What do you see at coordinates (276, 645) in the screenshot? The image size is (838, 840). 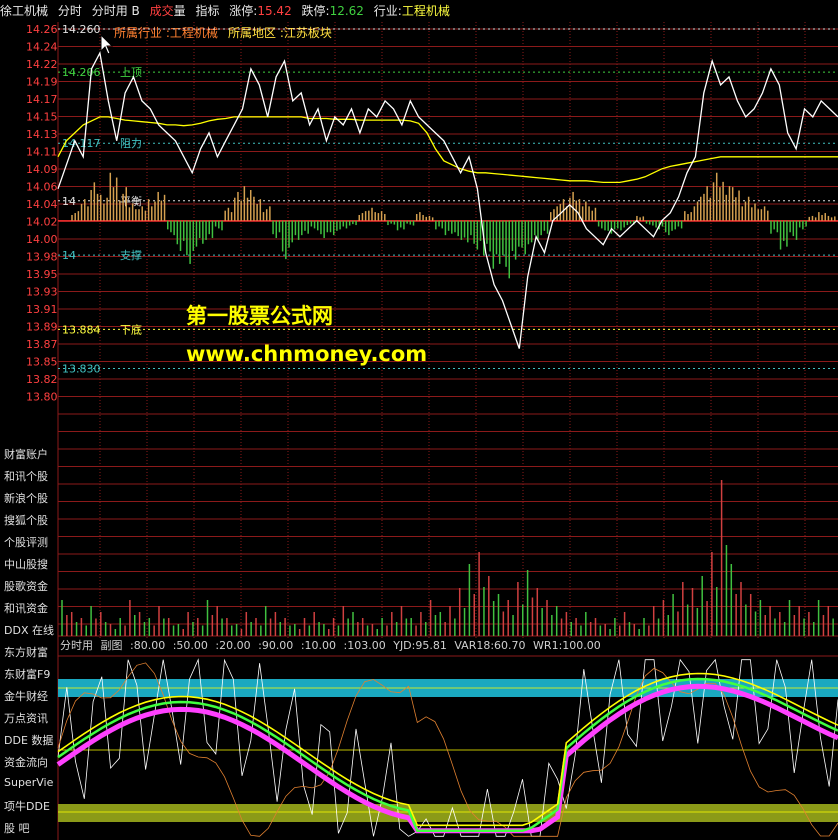 I see `subchart-param-4: :90.00` at bounding box center [276, 645].